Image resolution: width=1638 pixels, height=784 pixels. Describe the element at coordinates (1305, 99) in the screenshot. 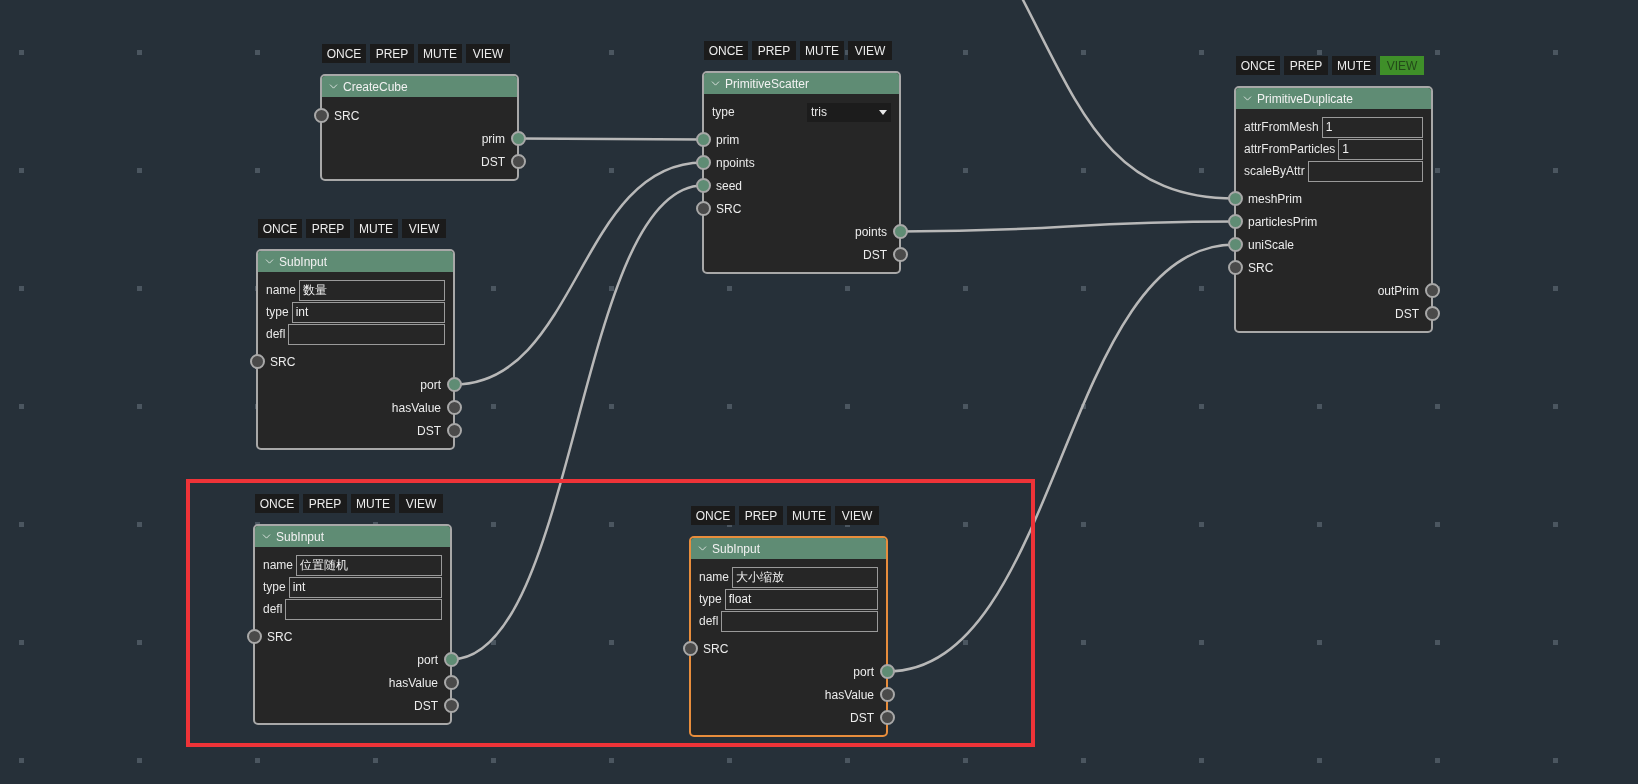

I see `node-title: PrimitiveDuplicate` at that location.